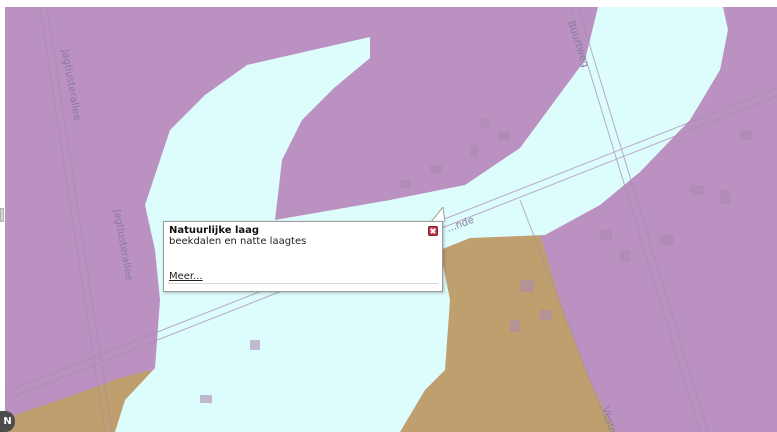 The height and width of the screenshot is (432, 777). Describe the element at coordinates (238, 241) in the screenshot. I see `popup-description: beekdalen en natte laagtes` at that location.